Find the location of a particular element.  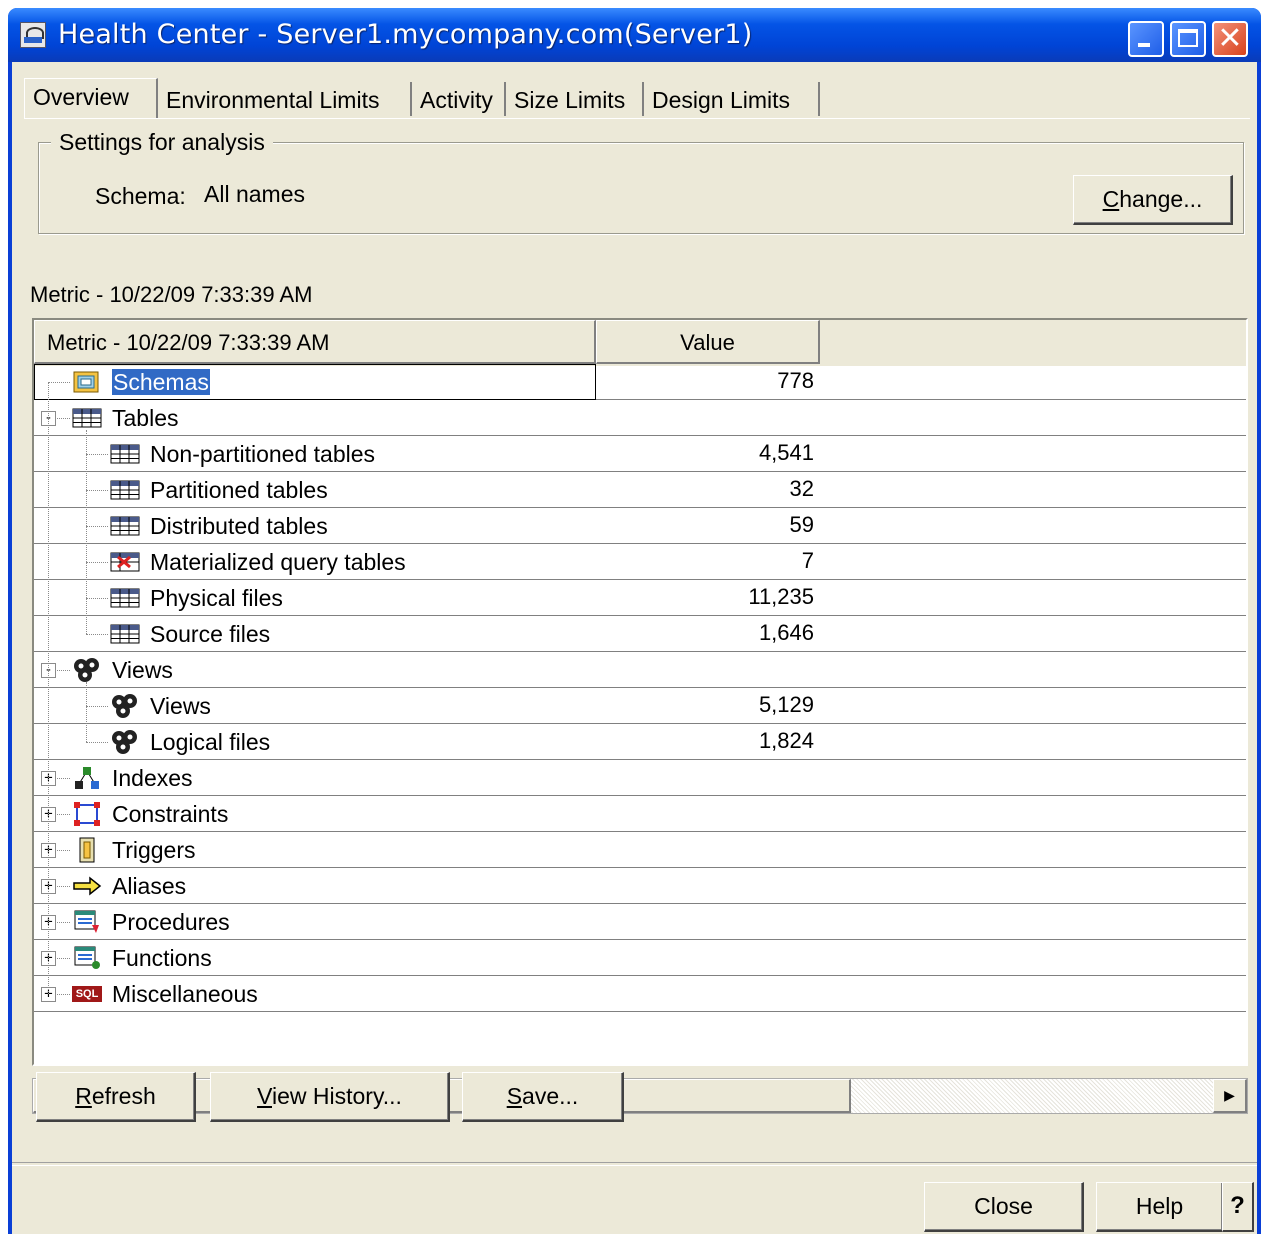

tab-size-limits: Size Limits is located at coordinates (575, 99).